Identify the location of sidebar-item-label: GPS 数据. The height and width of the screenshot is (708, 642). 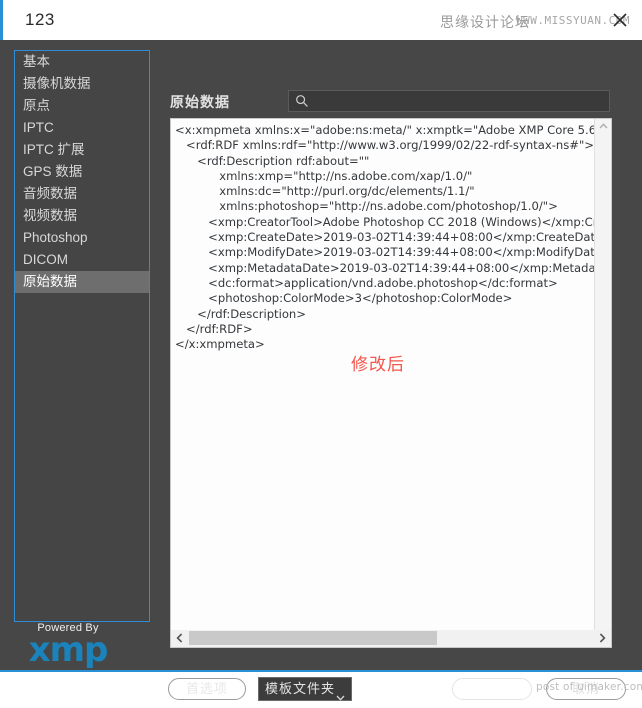
(53, 171).